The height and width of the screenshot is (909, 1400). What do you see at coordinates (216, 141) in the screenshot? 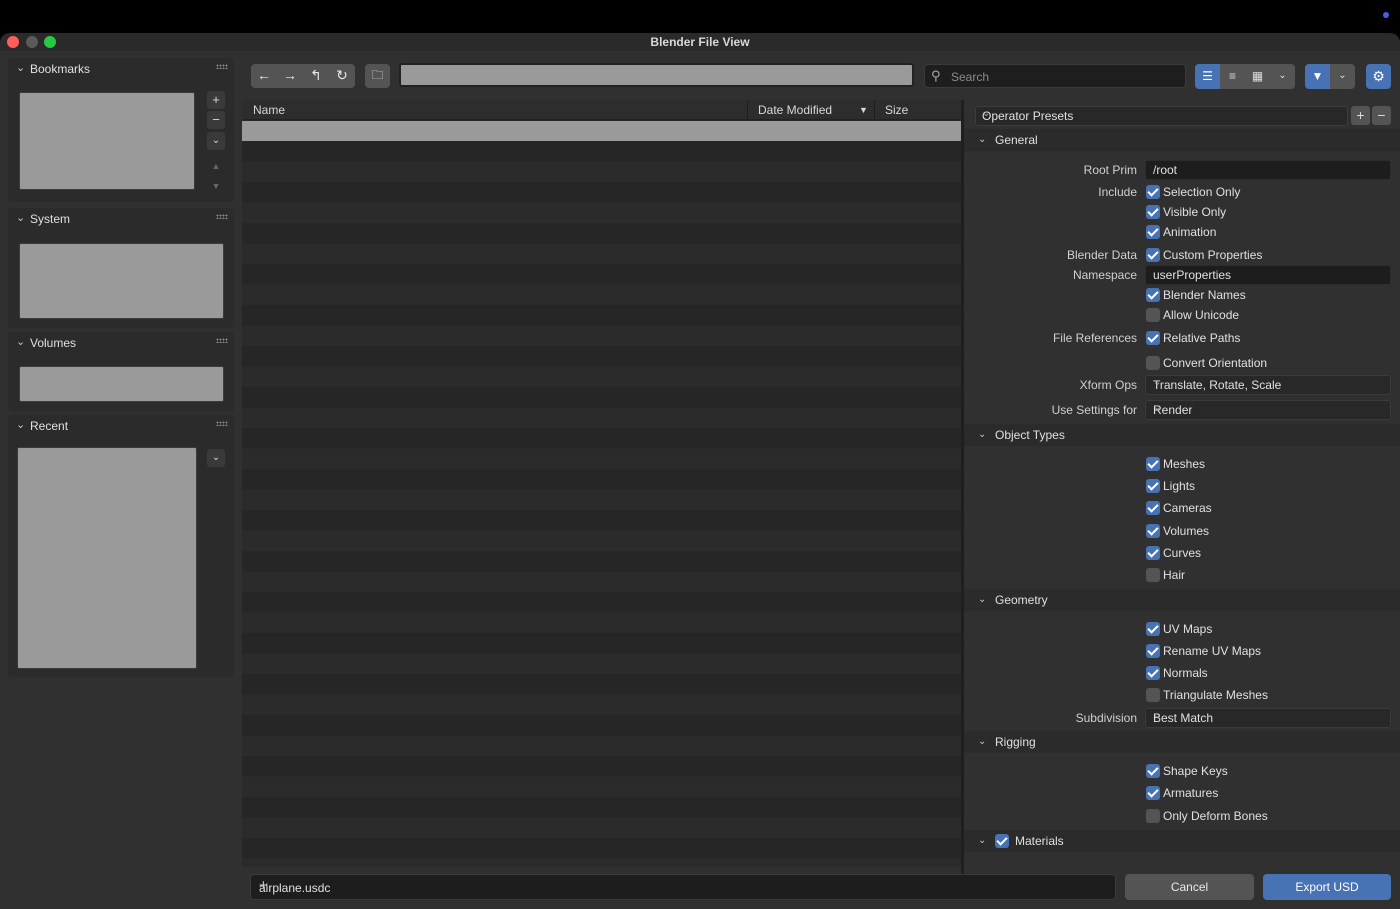
I see `bookmark-options-button: ⌄` at bounding box center [216, 141].